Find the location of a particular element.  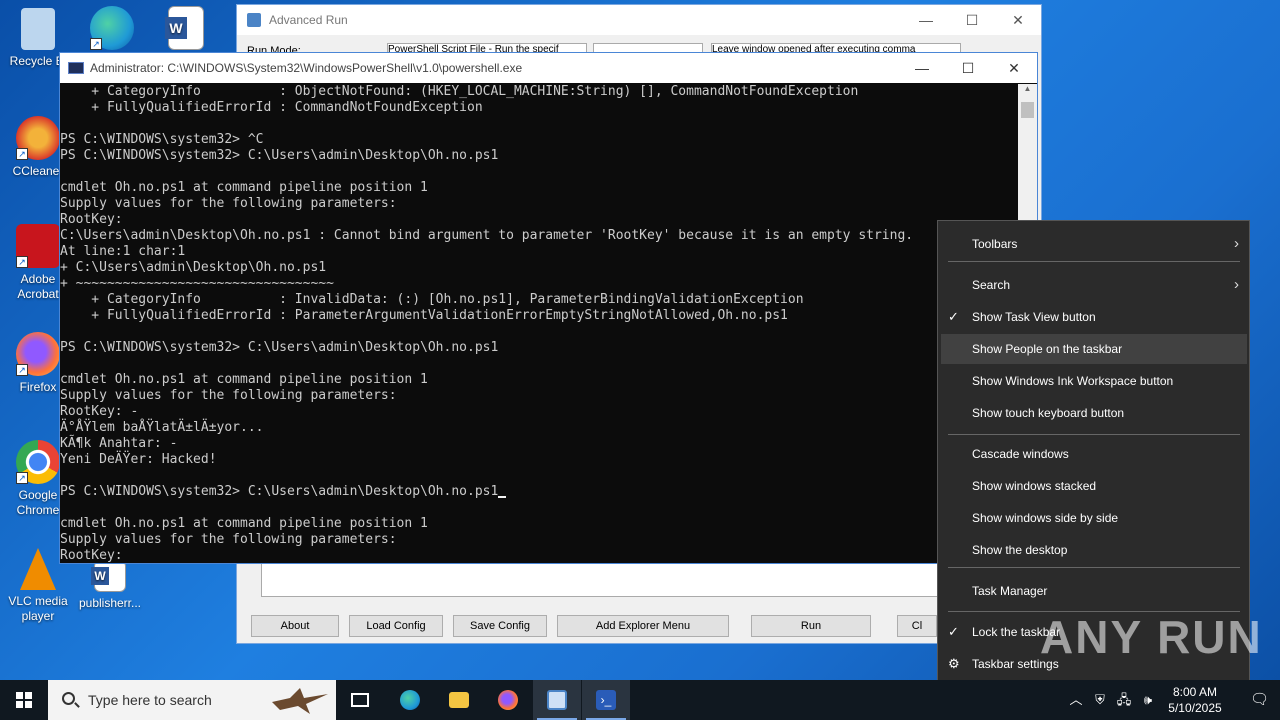

volume-icon: 🕪 is located at coordinates (1148, 700).